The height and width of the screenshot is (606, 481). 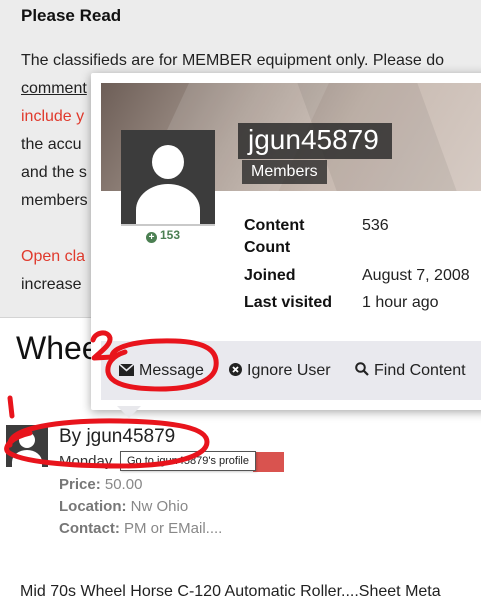 What do you see at coordinates (375, 225) in the screenshot?
I see `stat-value-content-count: 536` at bounding box center [375, 225].